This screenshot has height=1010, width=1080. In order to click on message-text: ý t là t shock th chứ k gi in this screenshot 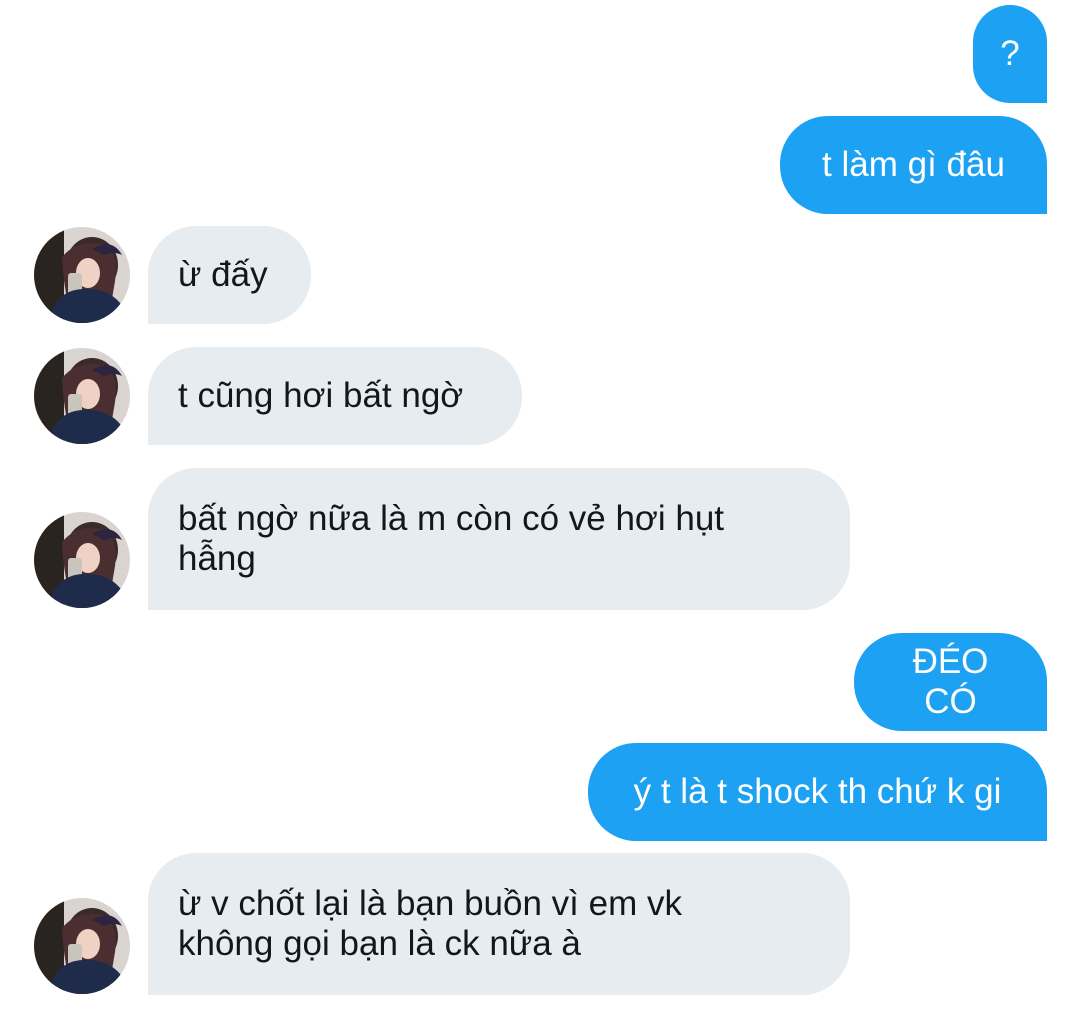, I will do `click(817, 791)`.